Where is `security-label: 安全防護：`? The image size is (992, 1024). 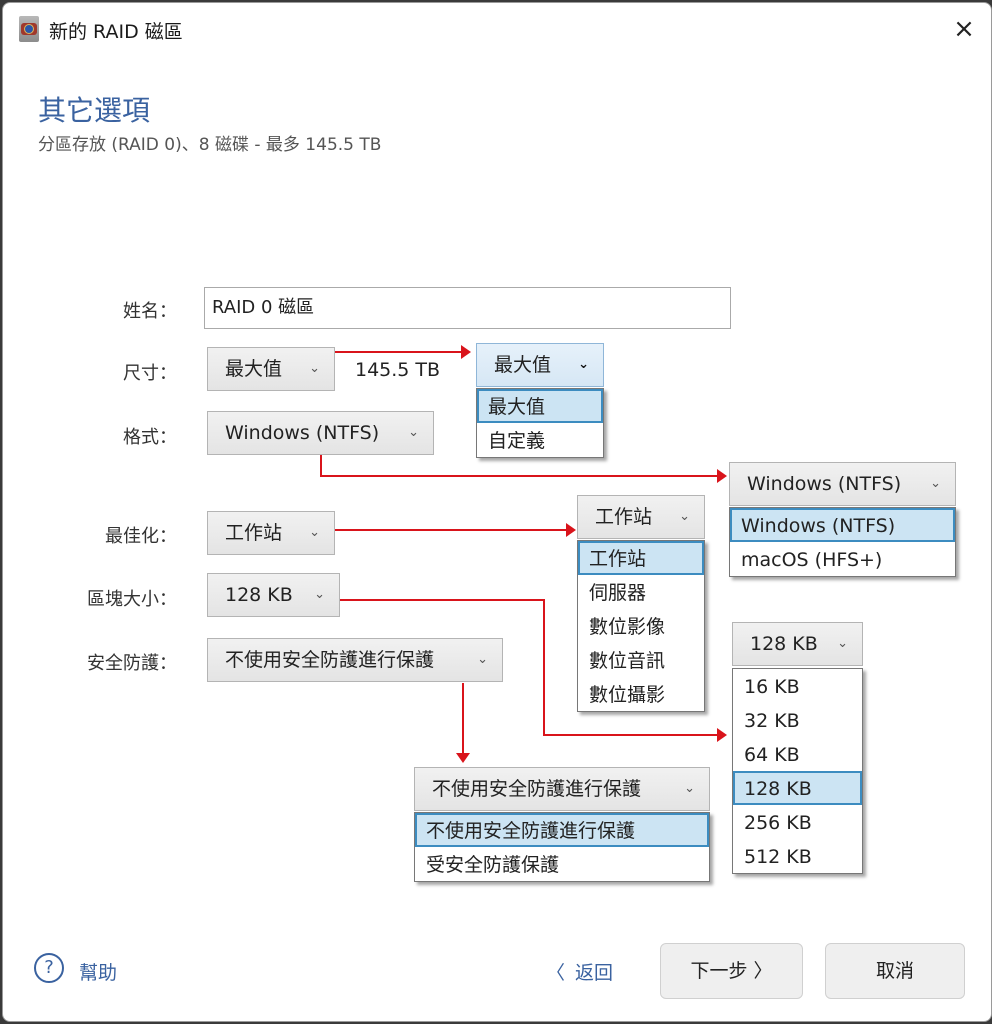
security-label: 安全防護： is located at coordinates (132, 663).